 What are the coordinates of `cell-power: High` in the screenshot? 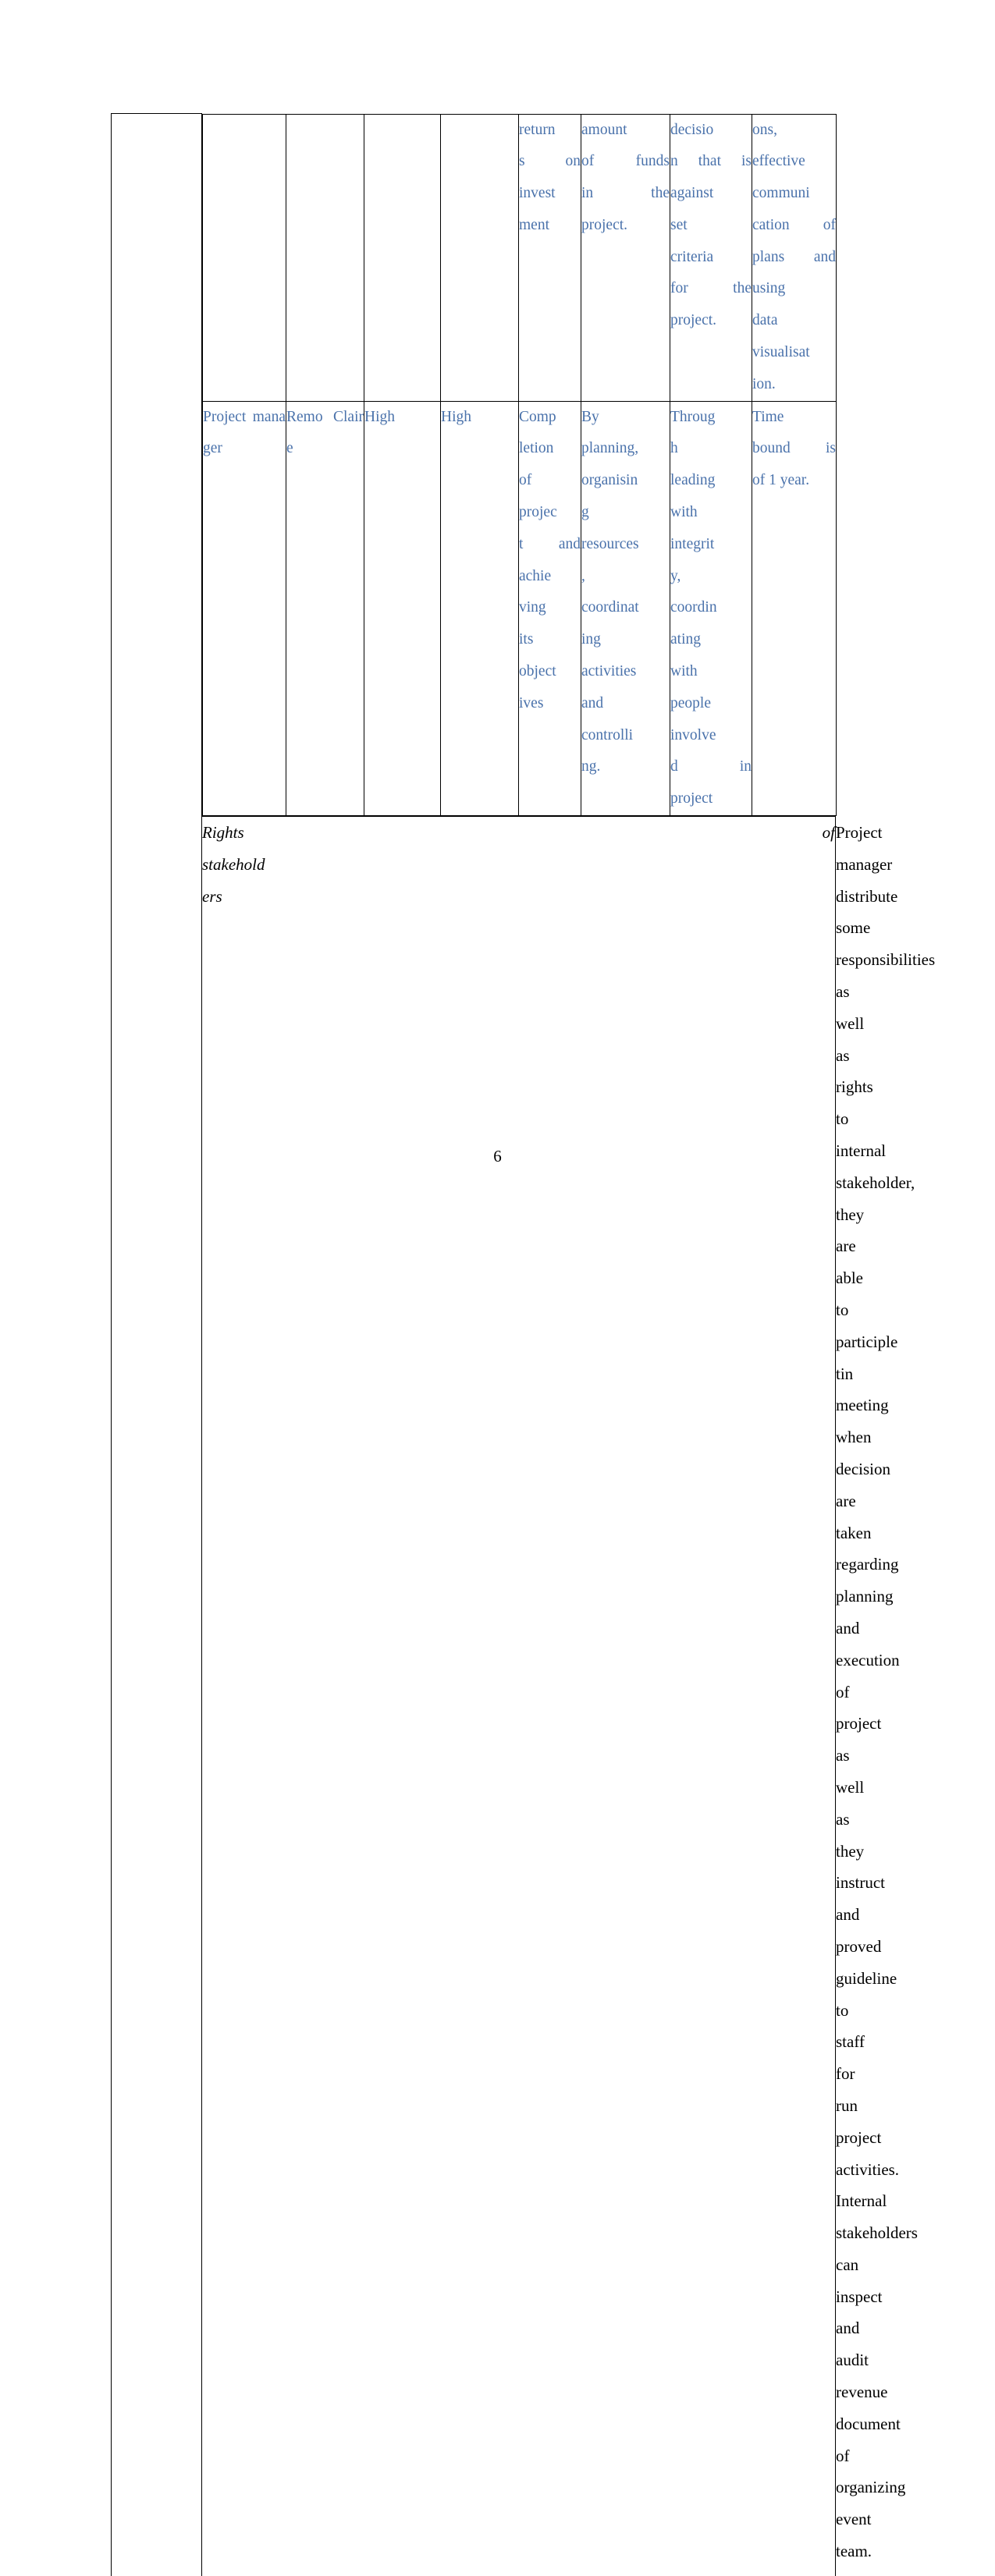 It's located at (403, 608).